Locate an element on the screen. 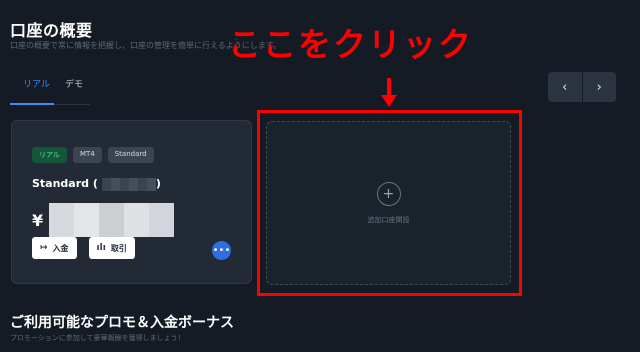 The width and height of the screenshot is (640, 352). active-tab-indicator is located at coordinates (32, 104).